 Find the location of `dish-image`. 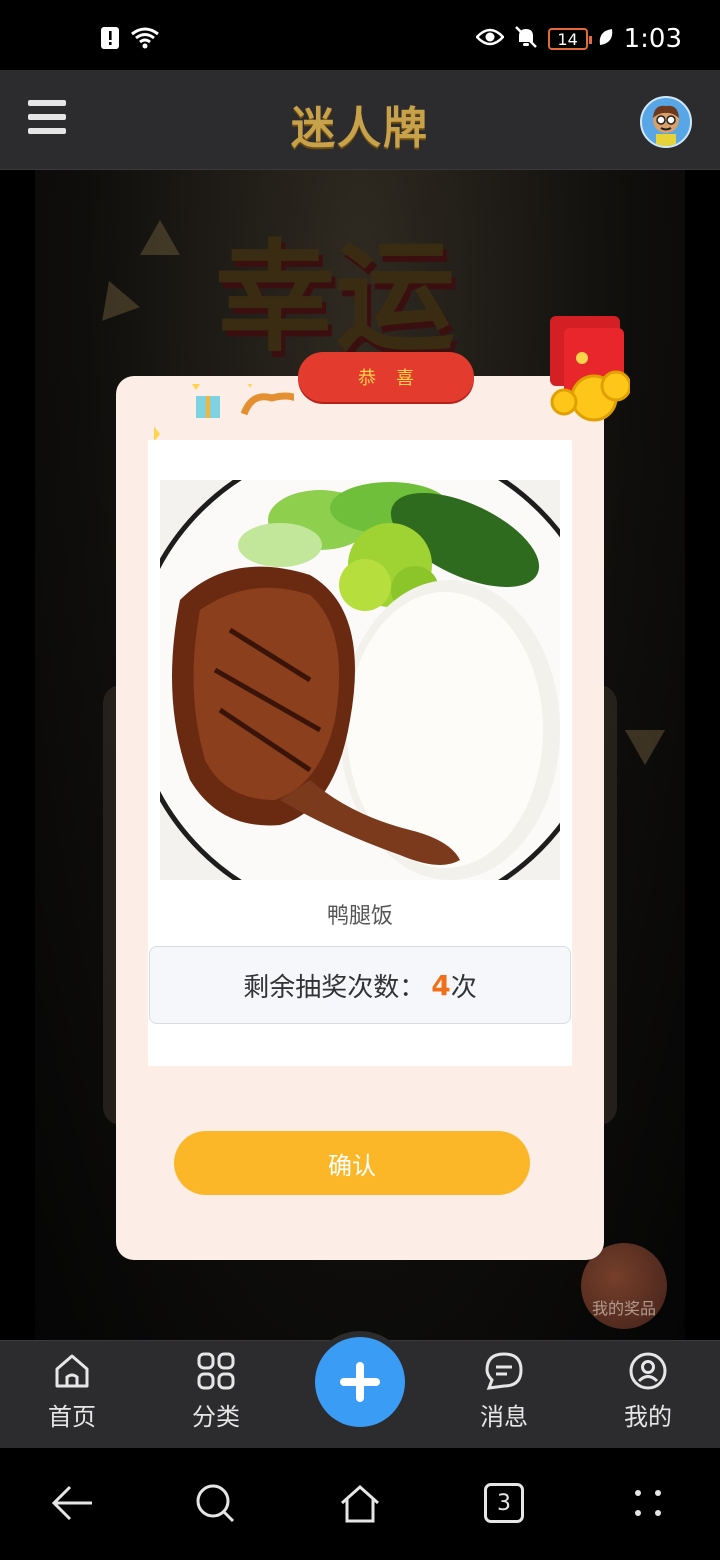

dish-image is located at coordinates (360, 680).